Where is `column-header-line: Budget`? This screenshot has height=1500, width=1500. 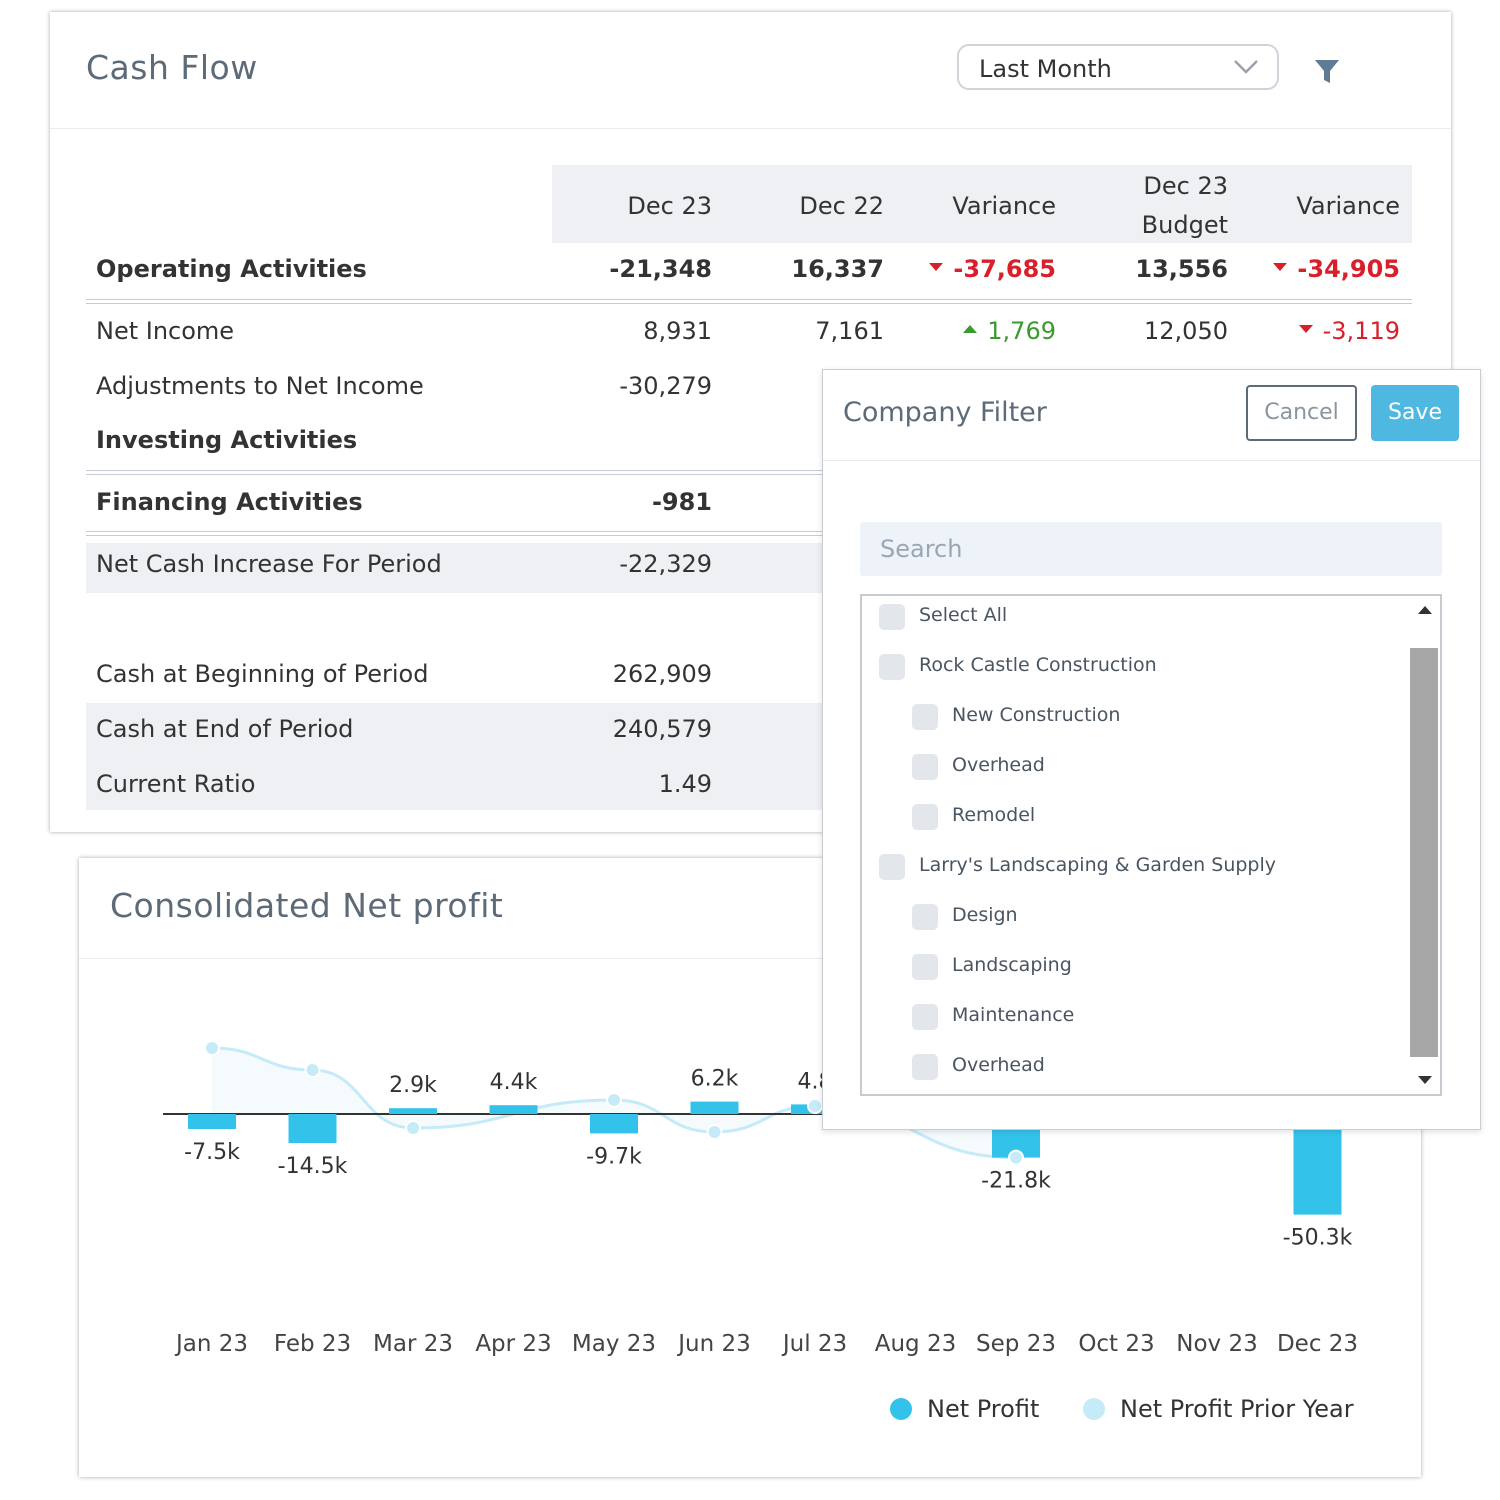 column-header-line: Budget is located at coordinates (1184, 225).